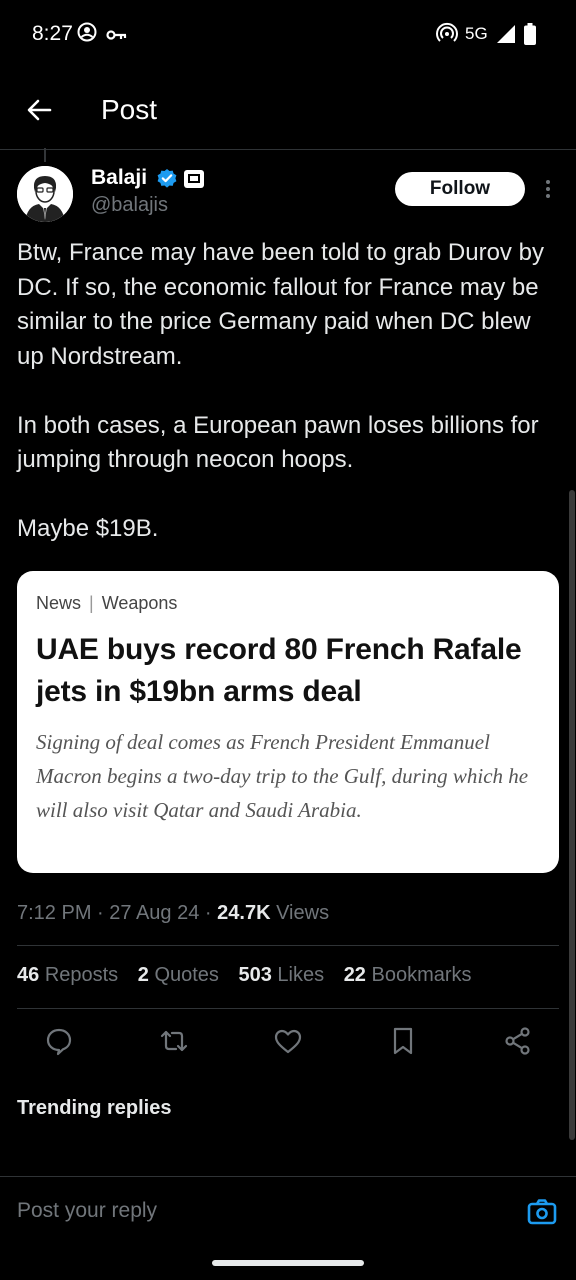  Describe the element at coordinates (403, 1041) in the screenshot. I see `bookmark-icon` at that location.